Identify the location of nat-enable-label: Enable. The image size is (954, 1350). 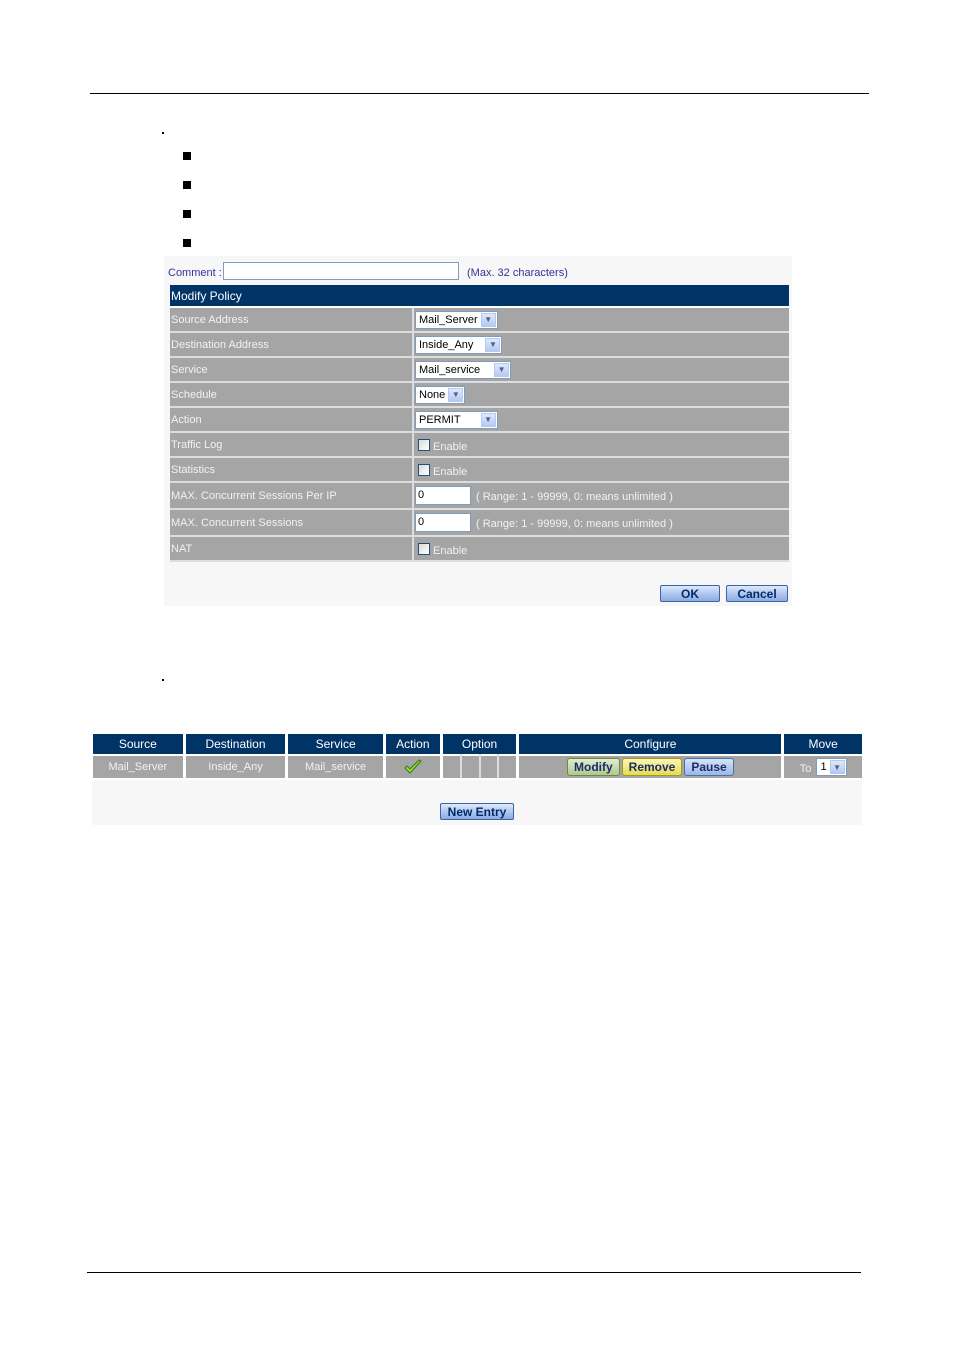
(450, 550).